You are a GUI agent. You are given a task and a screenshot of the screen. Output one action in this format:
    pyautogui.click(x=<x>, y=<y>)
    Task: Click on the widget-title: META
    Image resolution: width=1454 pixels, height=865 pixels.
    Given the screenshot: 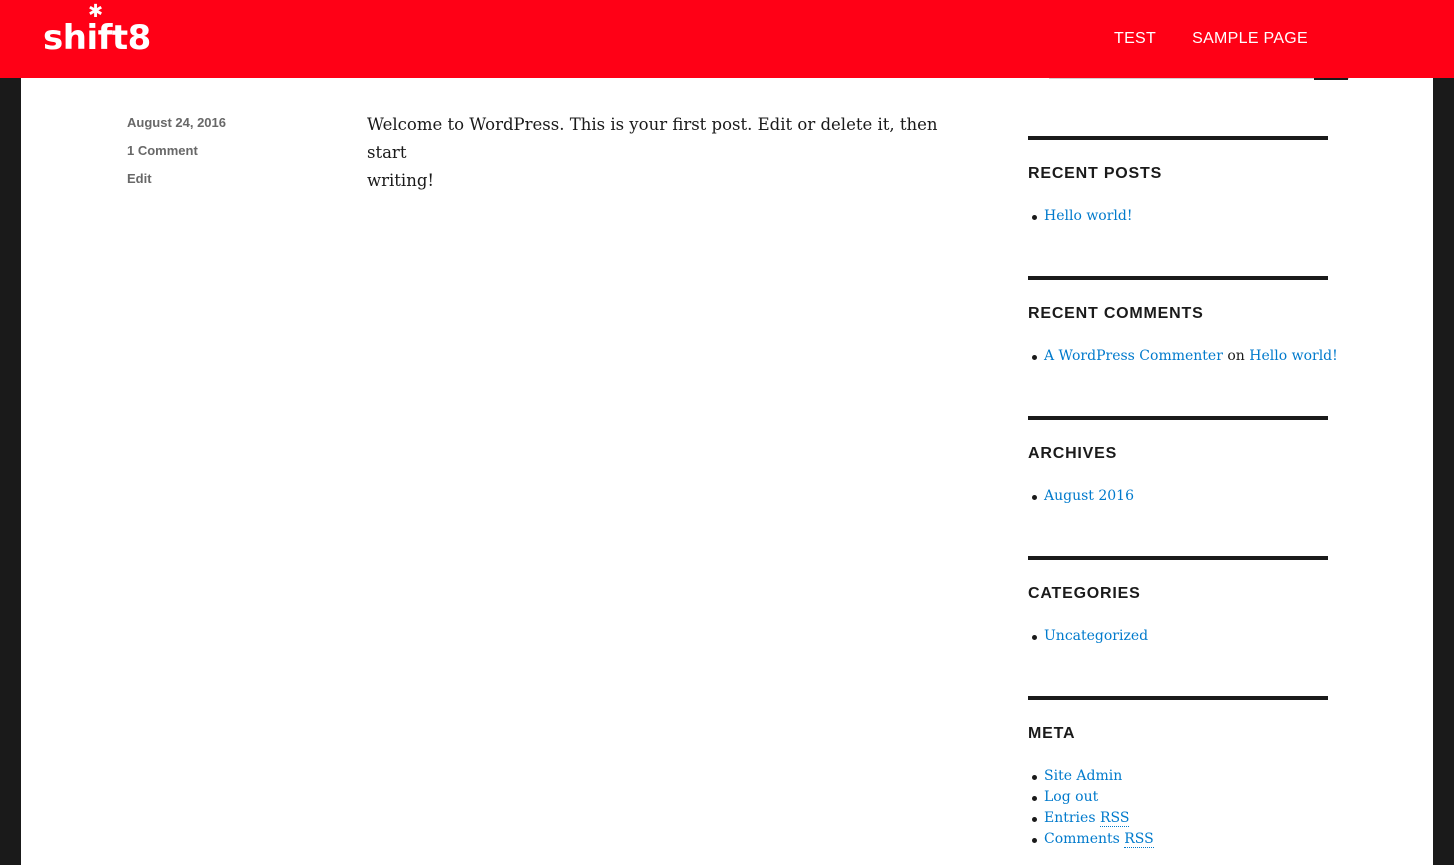 What is the action you would take?
    pyautogui.click(x=1052, y=733)
    